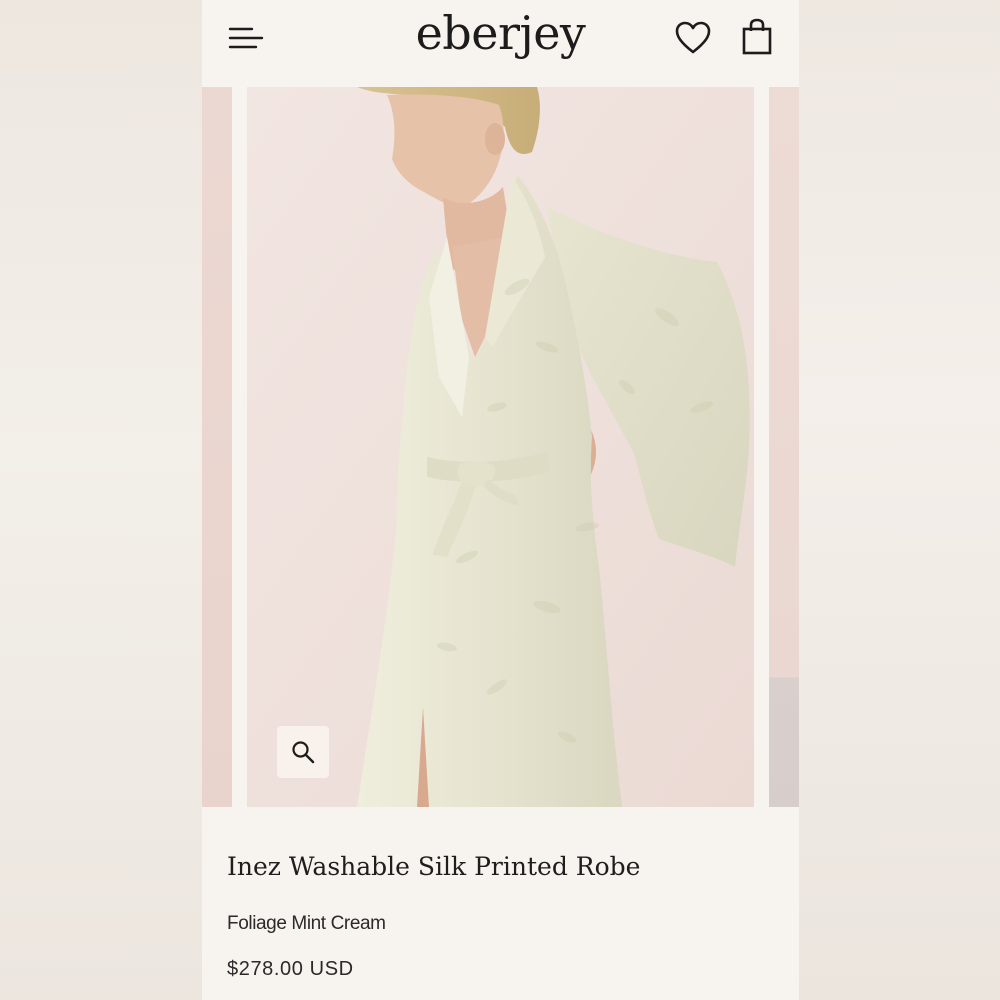 Image resolution: width=1000 pixels, height=1000 pixels. I want to click on menu-button, so click(246, 39).